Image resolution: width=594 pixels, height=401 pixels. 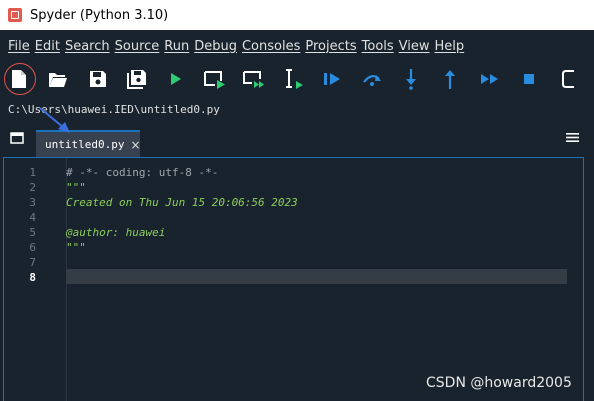 I want to click on save-all-button, so click(x=137, y=79).